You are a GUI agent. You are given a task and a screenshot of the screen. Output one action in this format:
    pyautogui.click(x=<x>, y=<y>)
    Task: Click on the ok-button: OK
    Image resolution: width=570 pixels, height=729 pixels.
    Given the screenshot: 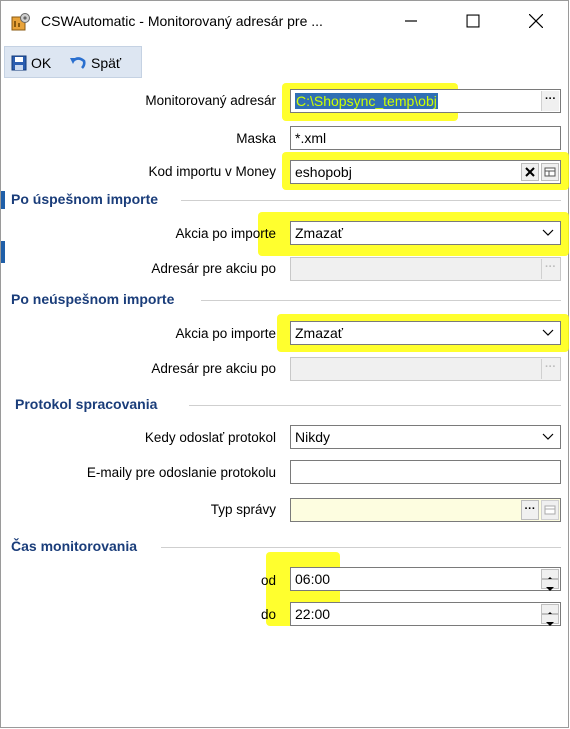 What is the action you would take?
    pyautogui.click(x=31, y=63)
    